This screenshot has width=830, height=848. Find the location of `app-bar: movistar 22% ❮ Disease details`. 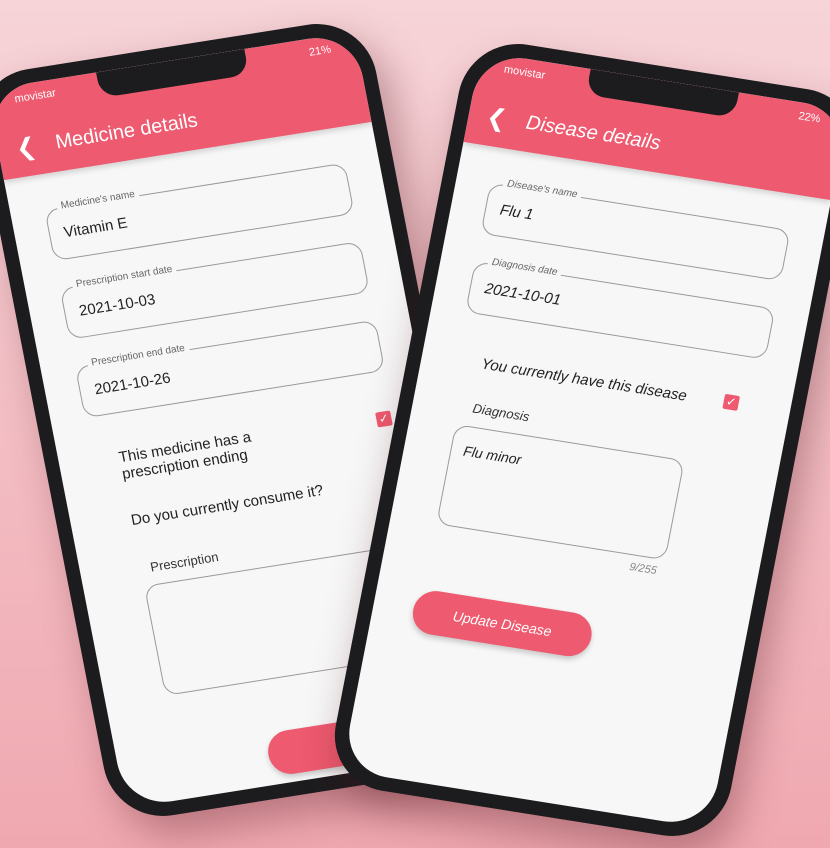

app-bar: movistar 22% ❮ Disease details is located at coordinates (646, 126).